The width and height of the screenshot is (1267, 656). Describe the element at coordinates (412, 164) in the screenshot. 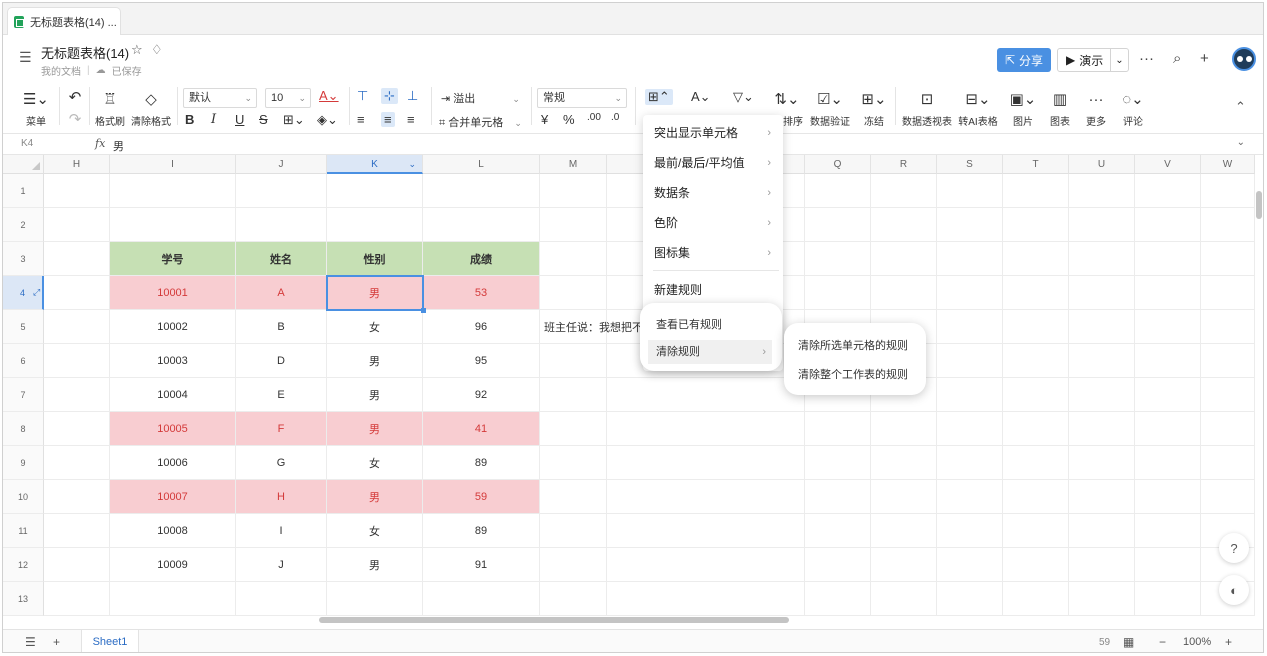

I see `column-menu-chevron-icon: ⌄` at that location.